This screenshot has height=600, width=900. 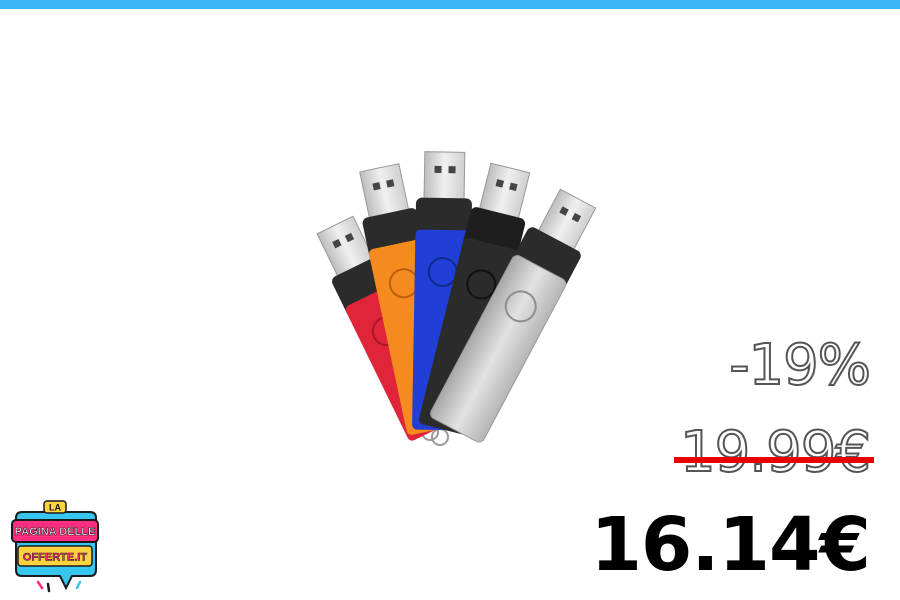 What do you see at coordinates (450, 4) in the screenshot?
I see `top-accent-bar` at bounding box center [450, 4].